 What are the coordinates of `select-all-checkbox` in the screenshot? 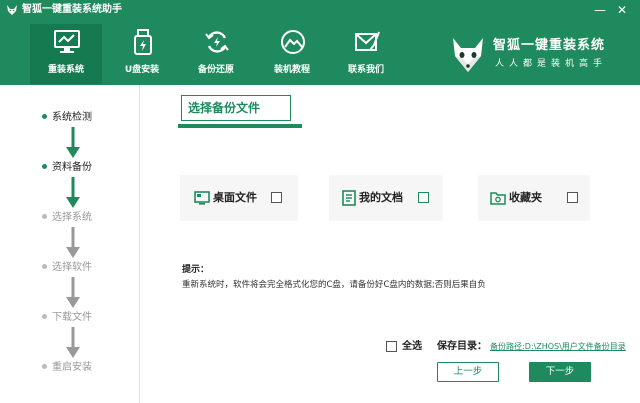 It's located at (391, 346).